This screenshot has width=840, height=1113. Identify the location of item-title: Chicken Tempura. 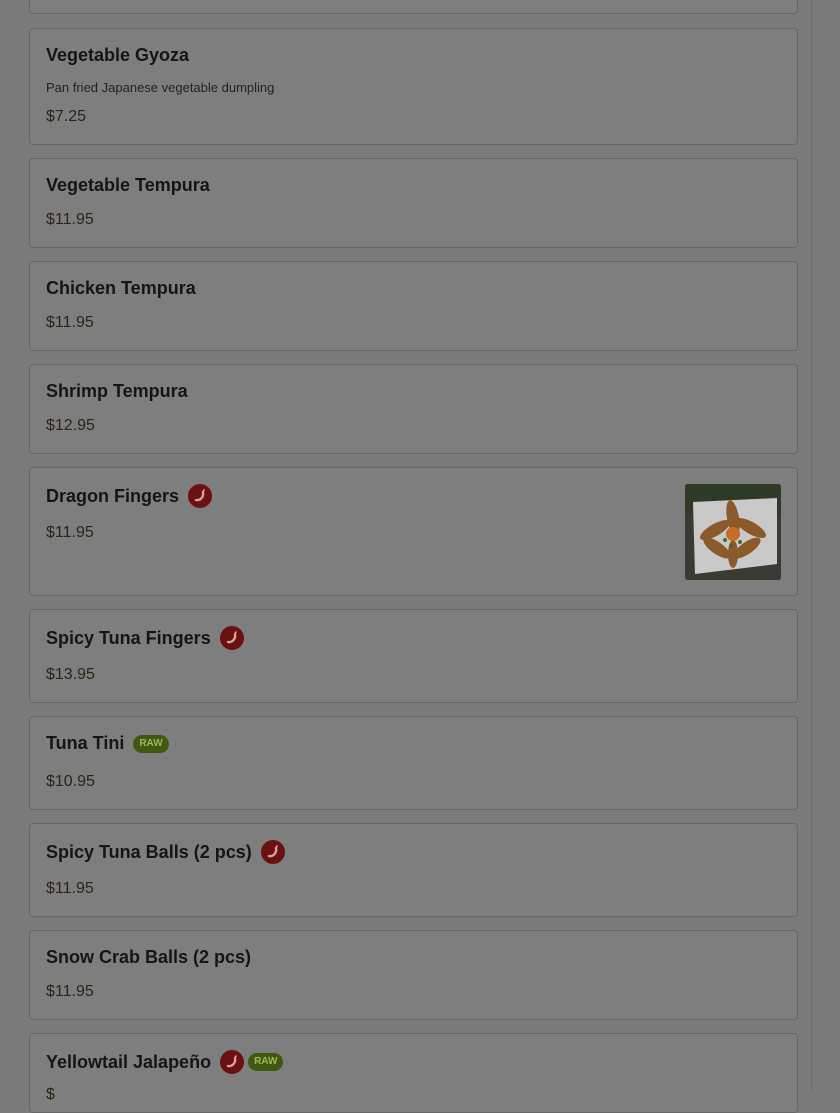
(121, 288).